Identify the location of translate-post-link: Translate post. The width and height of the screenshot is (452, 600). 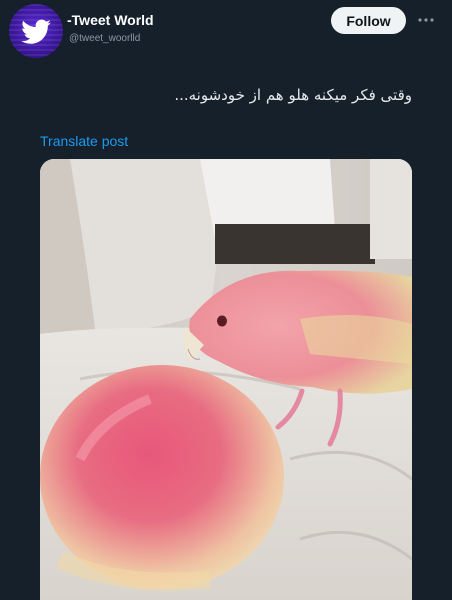
(84, 141).